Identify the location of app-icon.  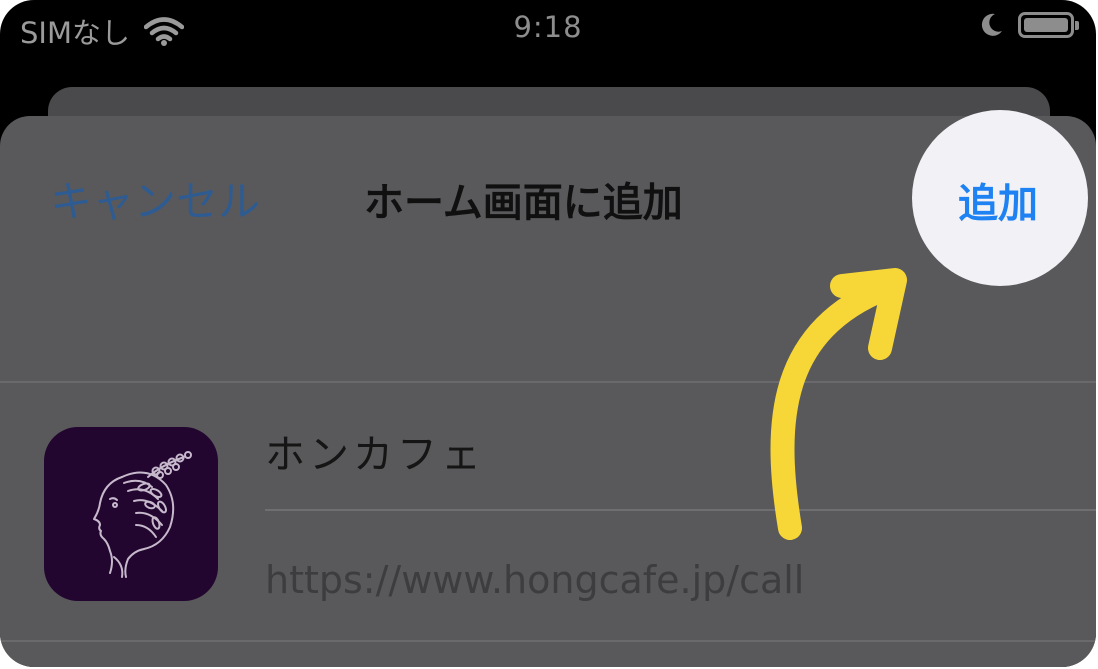
(131, 514).